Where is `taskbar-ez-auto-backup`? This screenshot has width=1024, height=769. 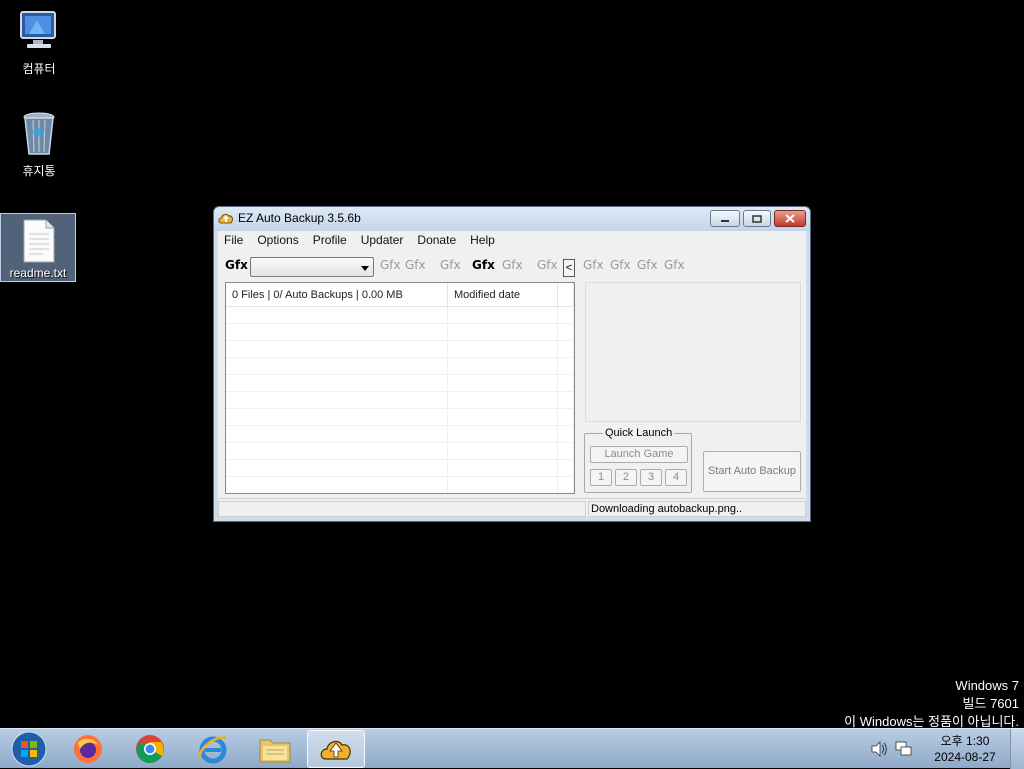
taskbar-ez-auto-backup is located at coordinates (336, 749).